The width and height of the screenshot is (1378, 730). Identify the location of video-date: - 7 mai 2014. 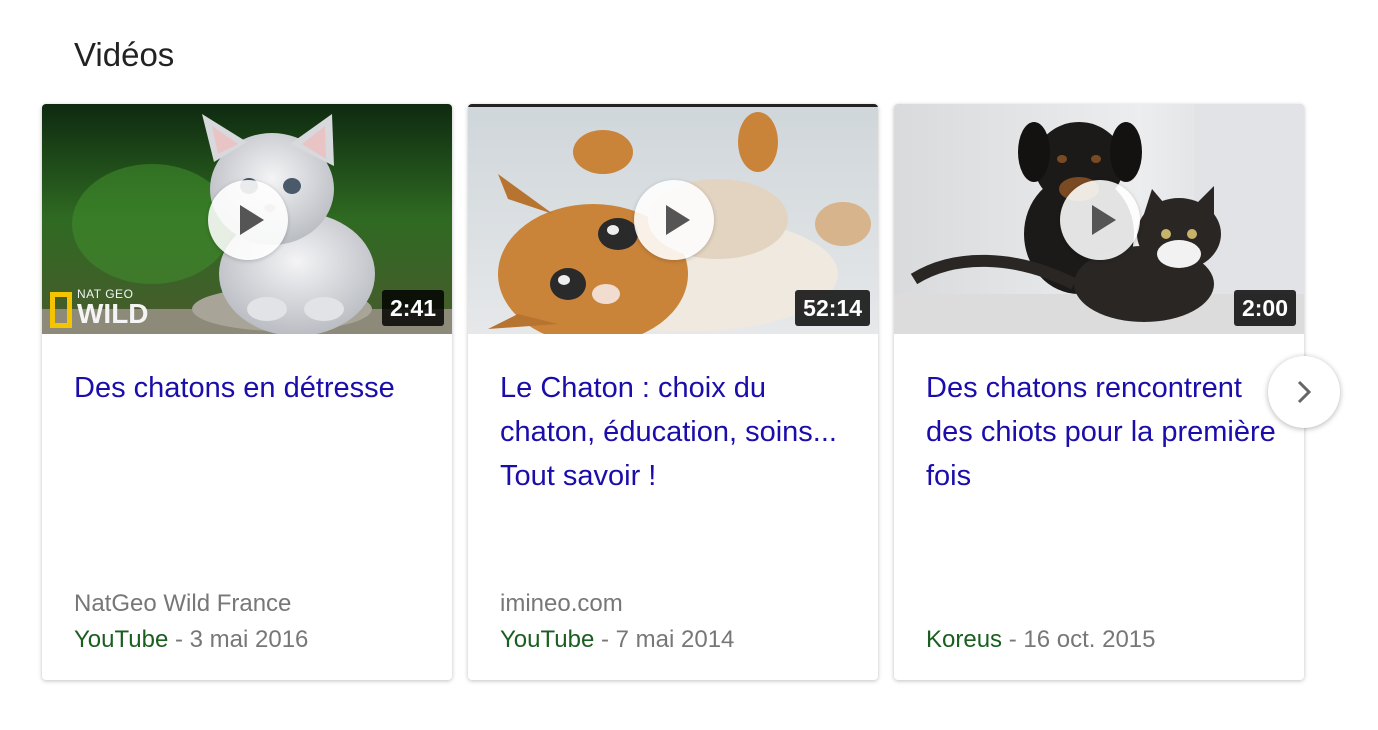
(667, 639).